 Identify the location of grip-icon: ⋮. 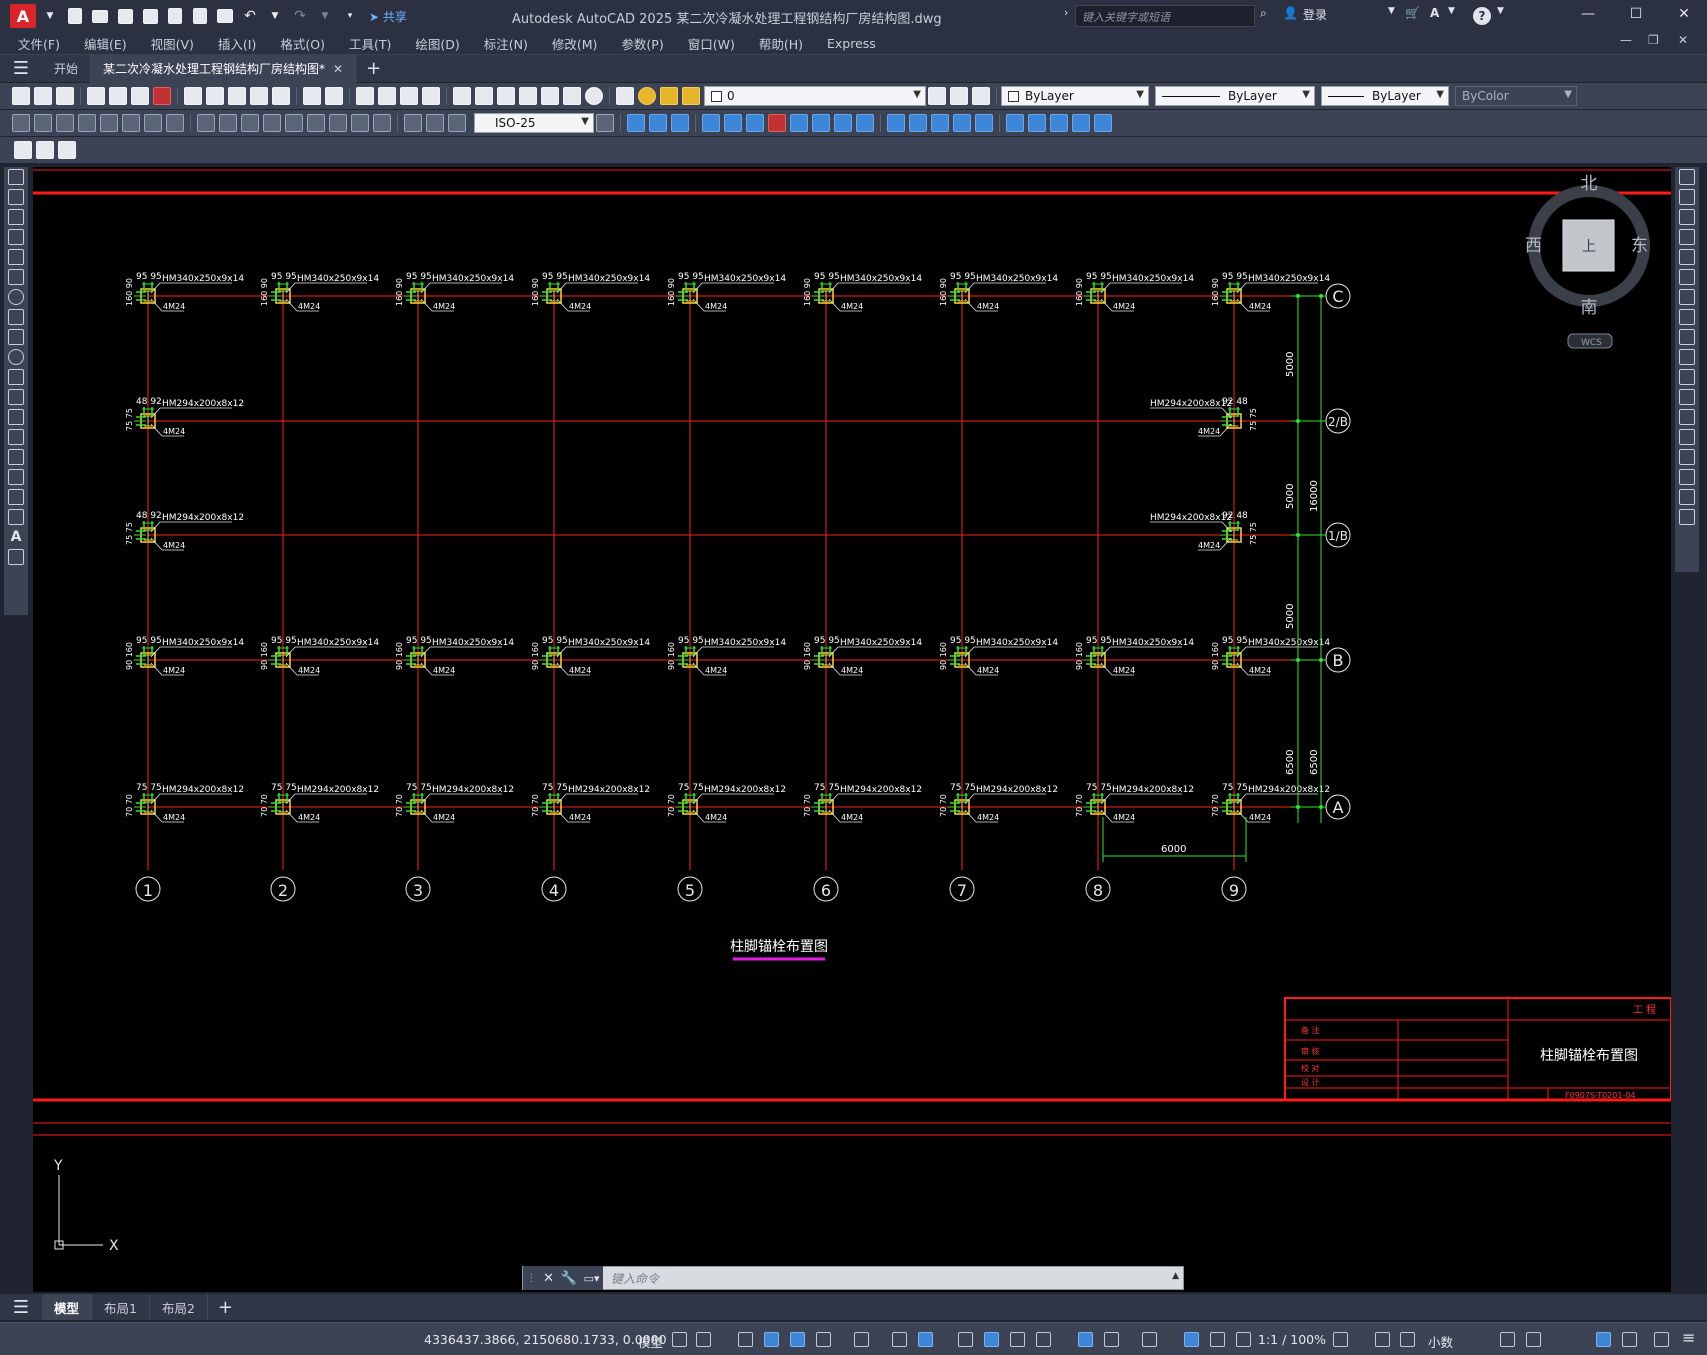
(531, 1278).